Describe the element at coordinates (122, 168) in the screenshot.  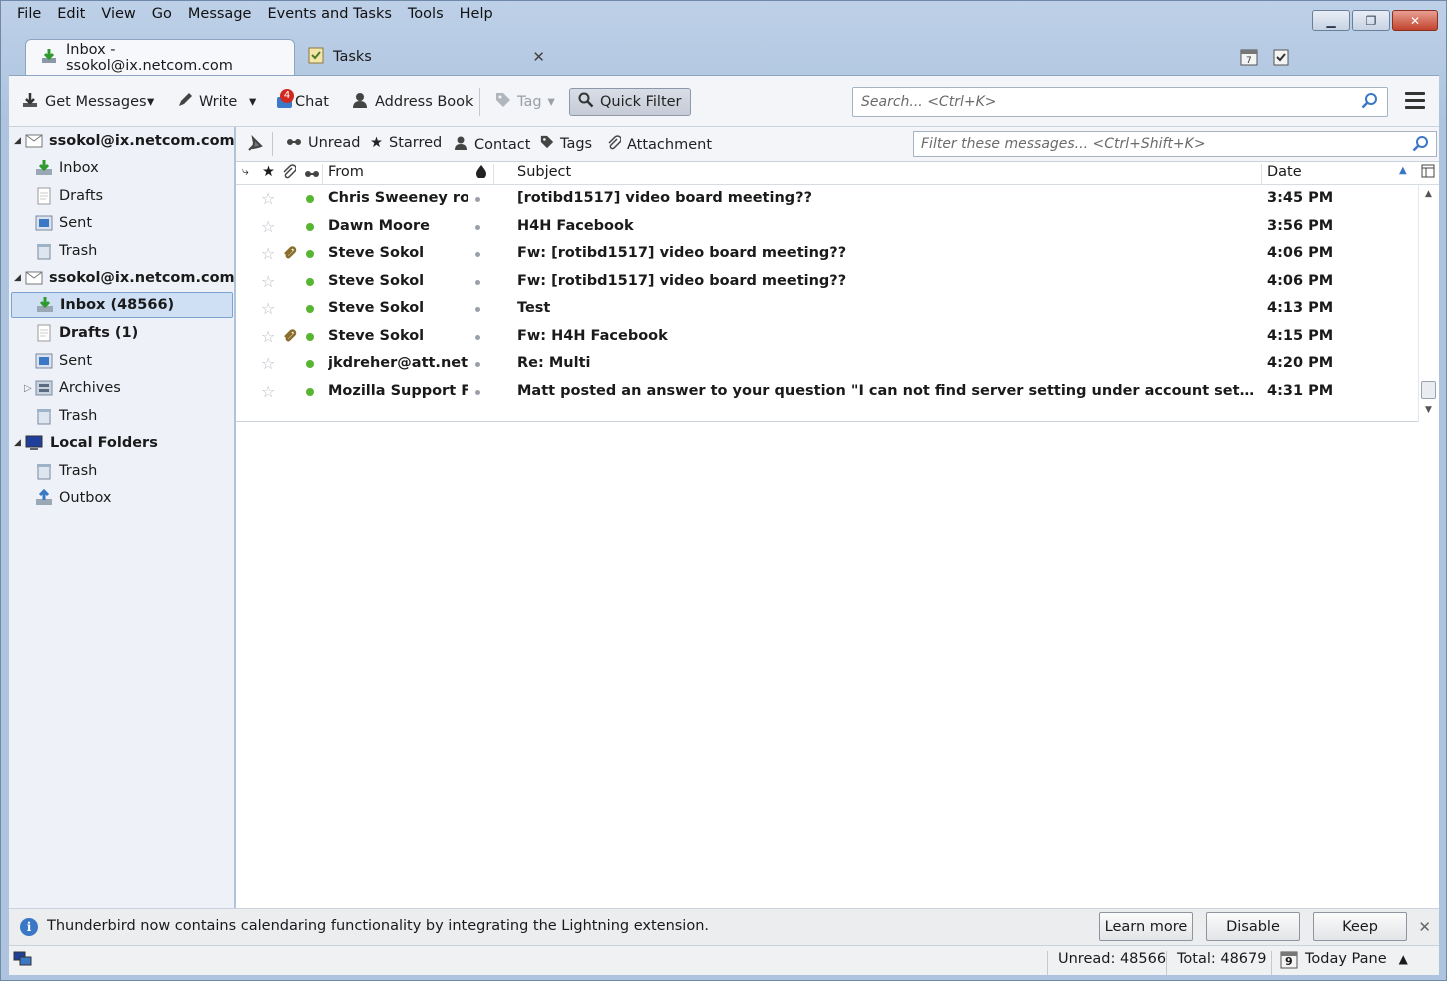
I see `folder-inbox: Inbox` at that location.